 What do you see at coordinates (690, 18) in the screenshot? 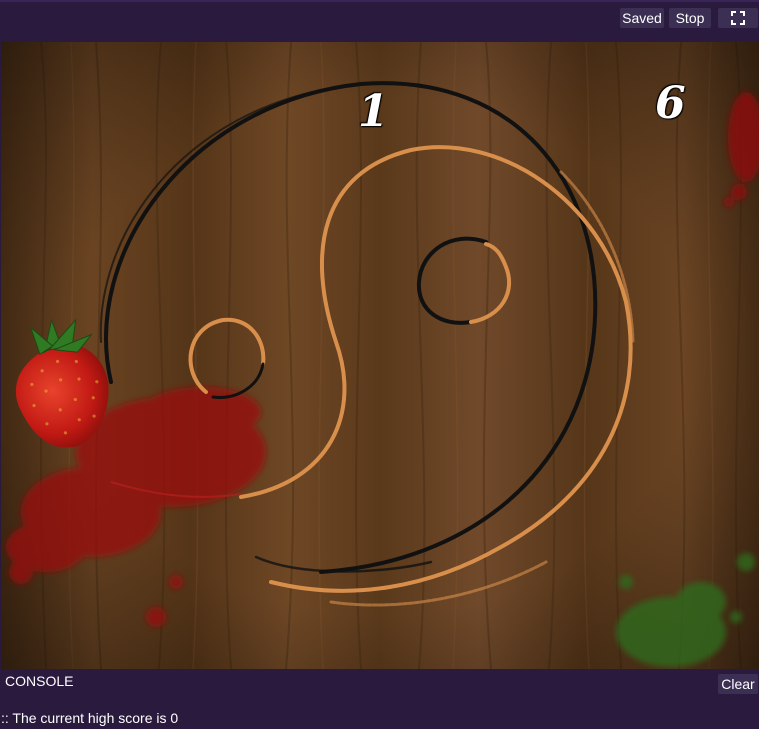
I see `stop-button: Stop` at bounding box center [690, 18].